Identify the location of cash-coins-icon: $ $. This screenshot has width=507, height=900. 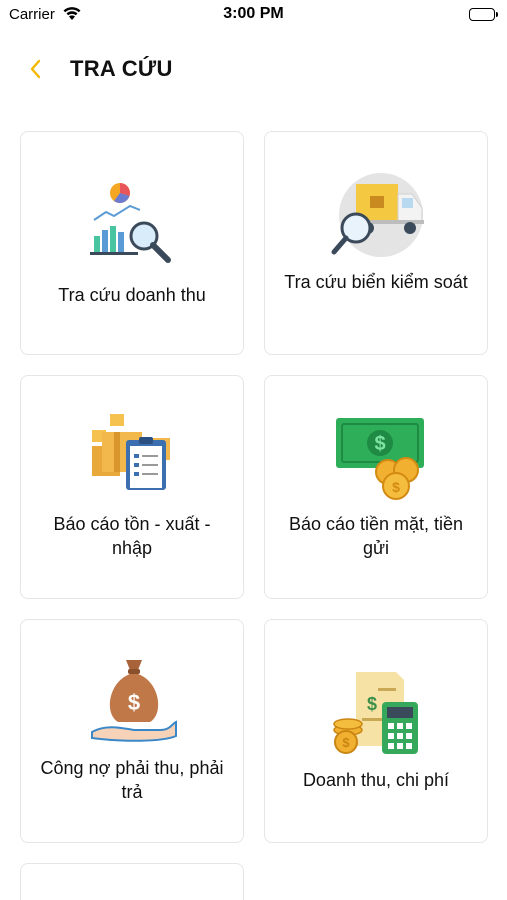
(376, 459).